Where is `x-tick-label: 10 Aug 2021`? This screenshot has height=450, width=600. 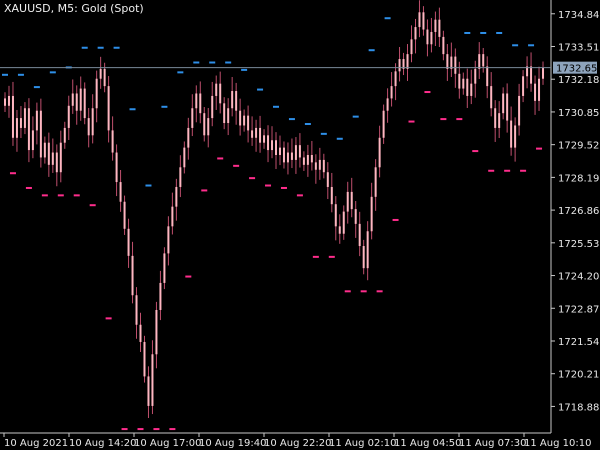
x-tick-label: 10 Aug 2021 is located at coordinates (36, 443).